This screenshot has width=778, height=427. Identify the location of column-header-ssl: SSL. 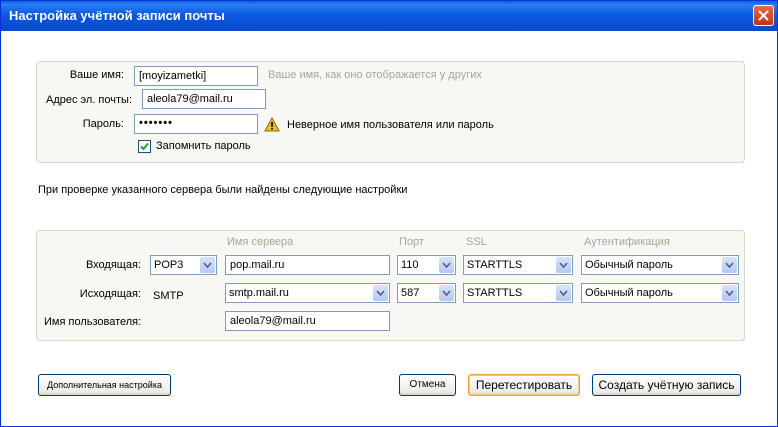
(476, 242).